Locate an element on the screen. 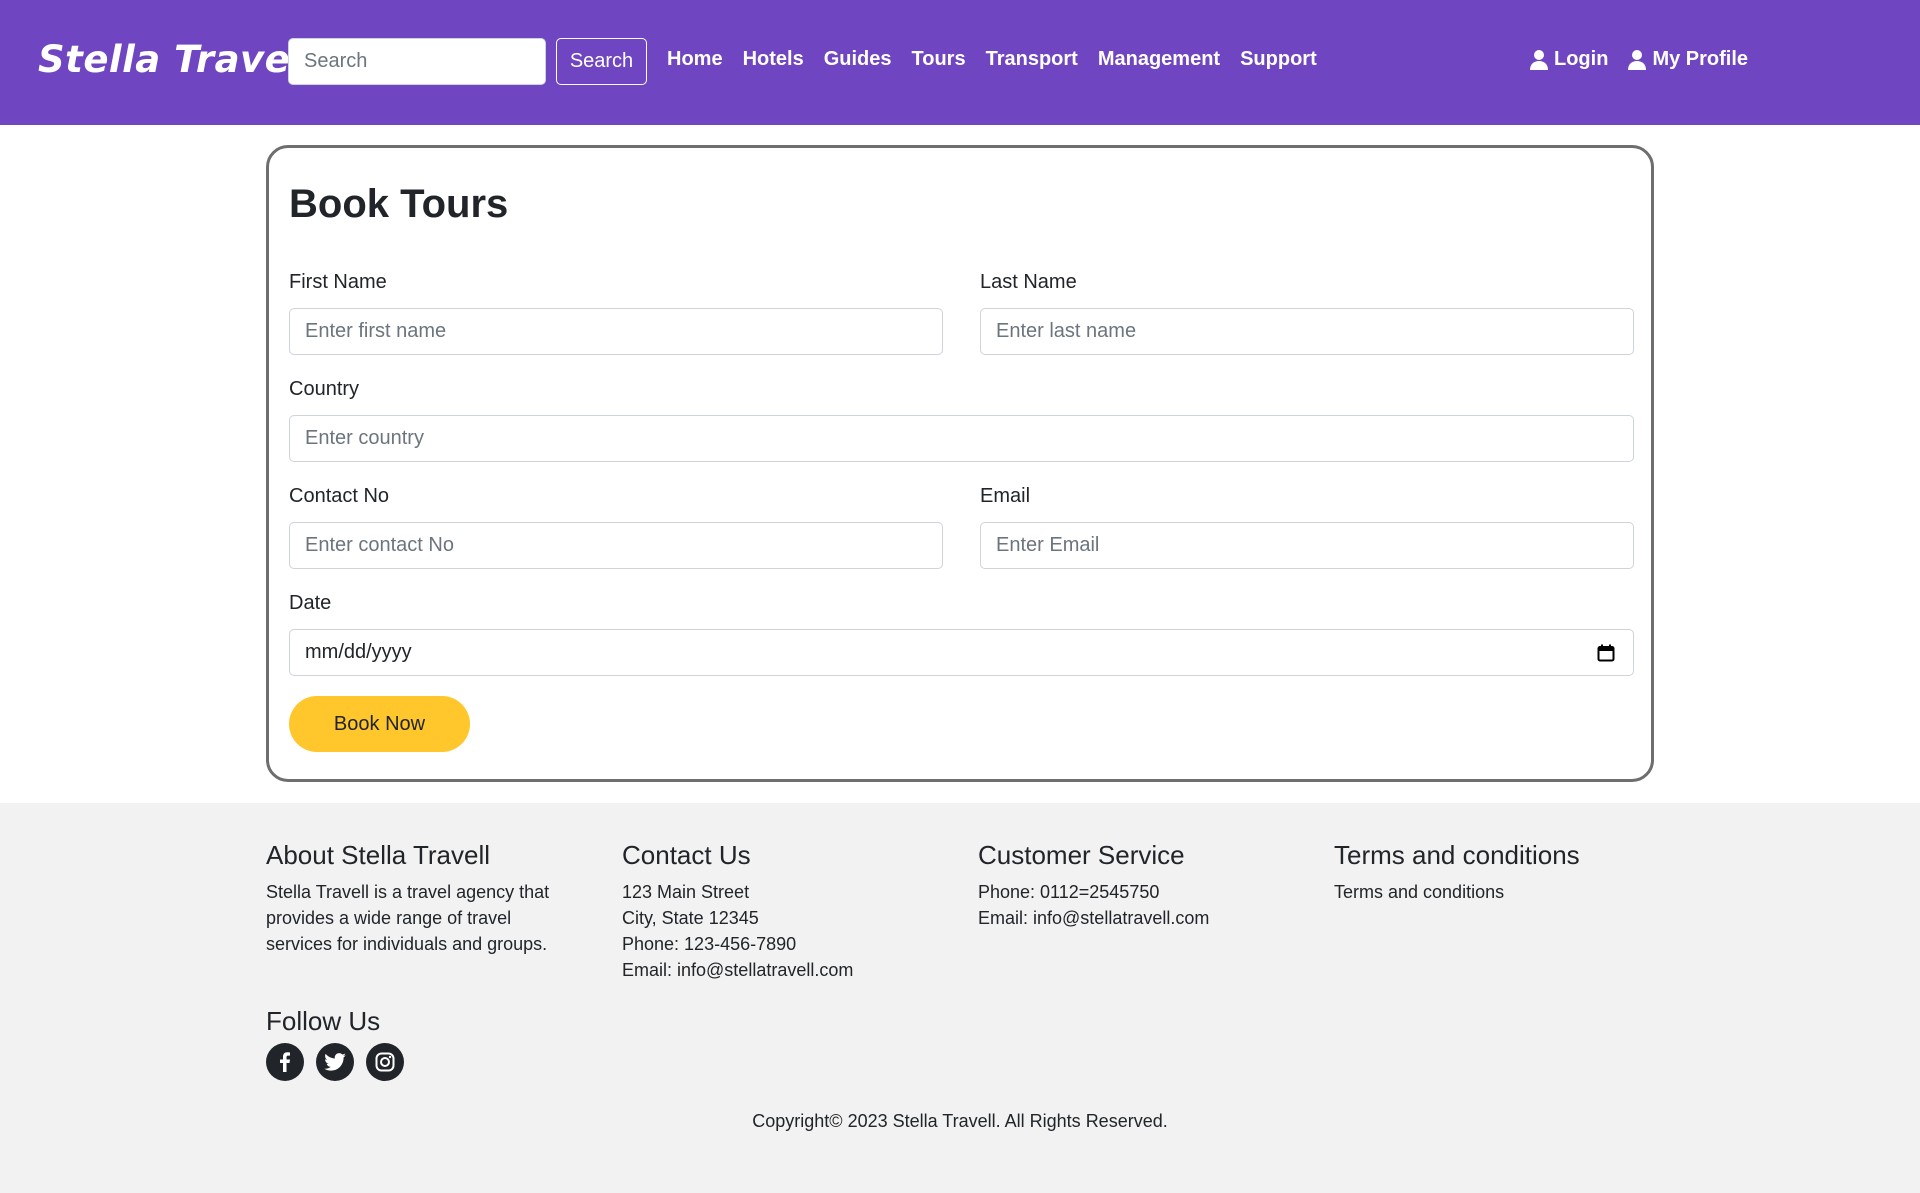  nav-user-area: Login My Profile is located at coordinates (1649, 59).